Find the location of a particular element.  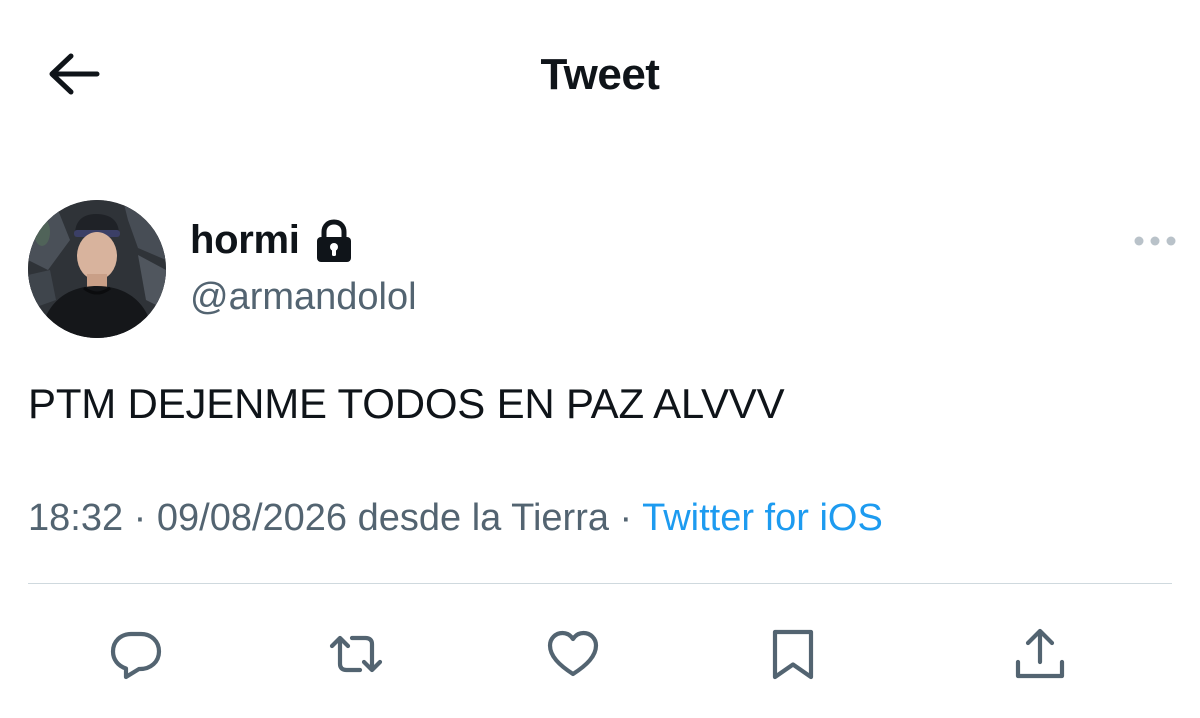

share-icon is located at coordinates (1040, 656).